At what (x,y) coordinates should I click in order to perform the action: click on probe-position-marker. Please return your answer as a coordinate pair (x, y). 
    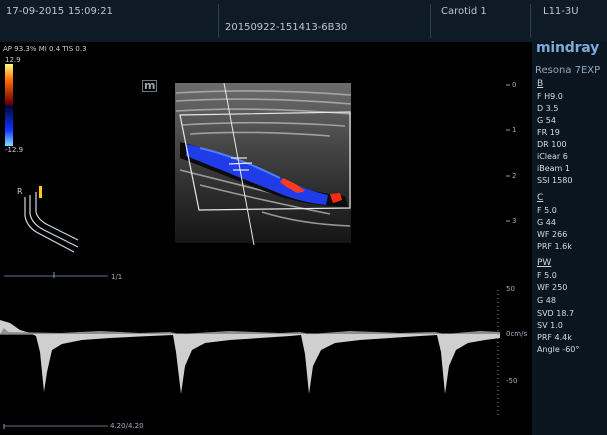
    Looking at the image, I should click on (40, 192).